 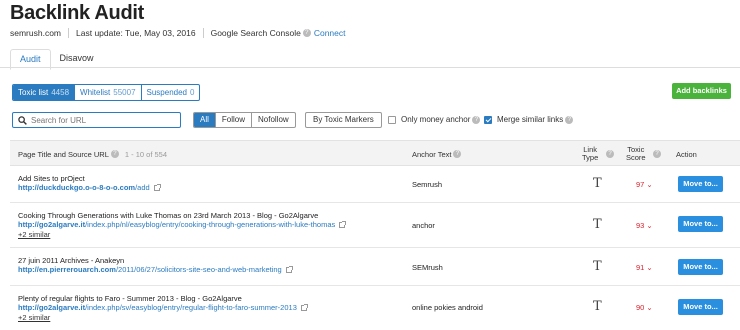 I want to click on merge-similar-option: Merge similar links ?, so click(x=529, y=119).